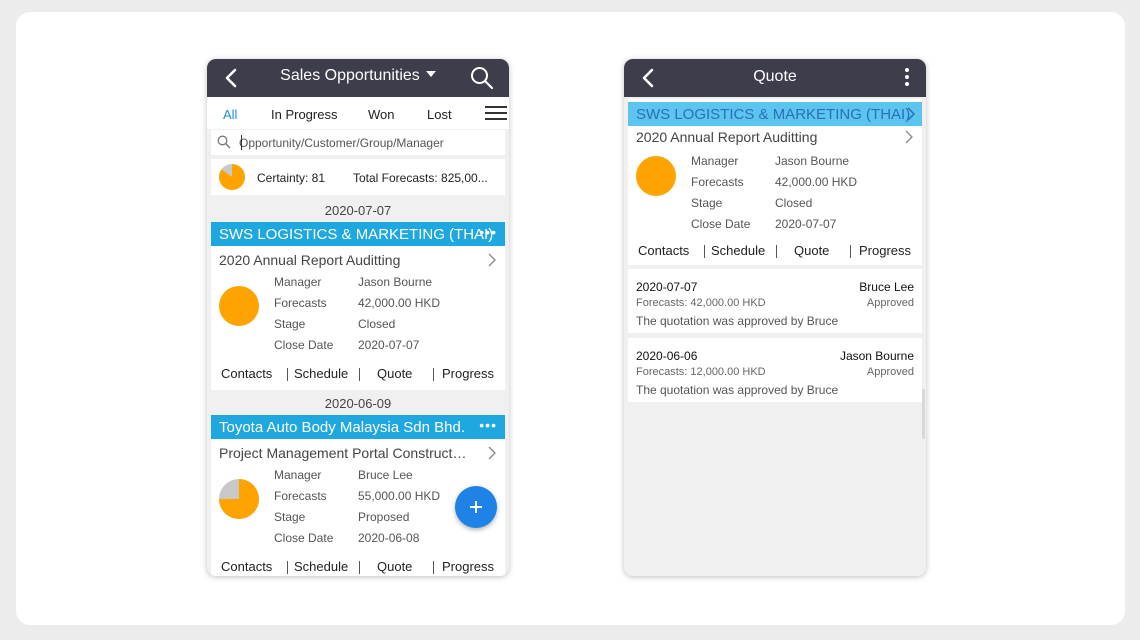 The width and height of the screenshot is (1140, 640). What do you see at coordinates (385, 475) in the screenshot?
I see `manager-value: Bruce Lee` at bounding box center [385, 475].